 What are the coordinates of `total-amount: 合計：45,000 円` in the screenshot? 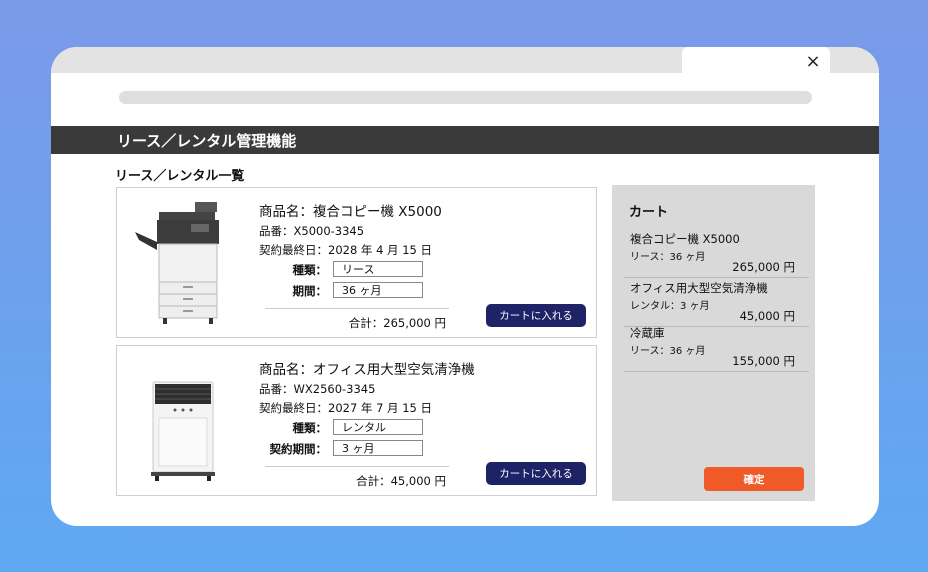 It's located at (401, 481).